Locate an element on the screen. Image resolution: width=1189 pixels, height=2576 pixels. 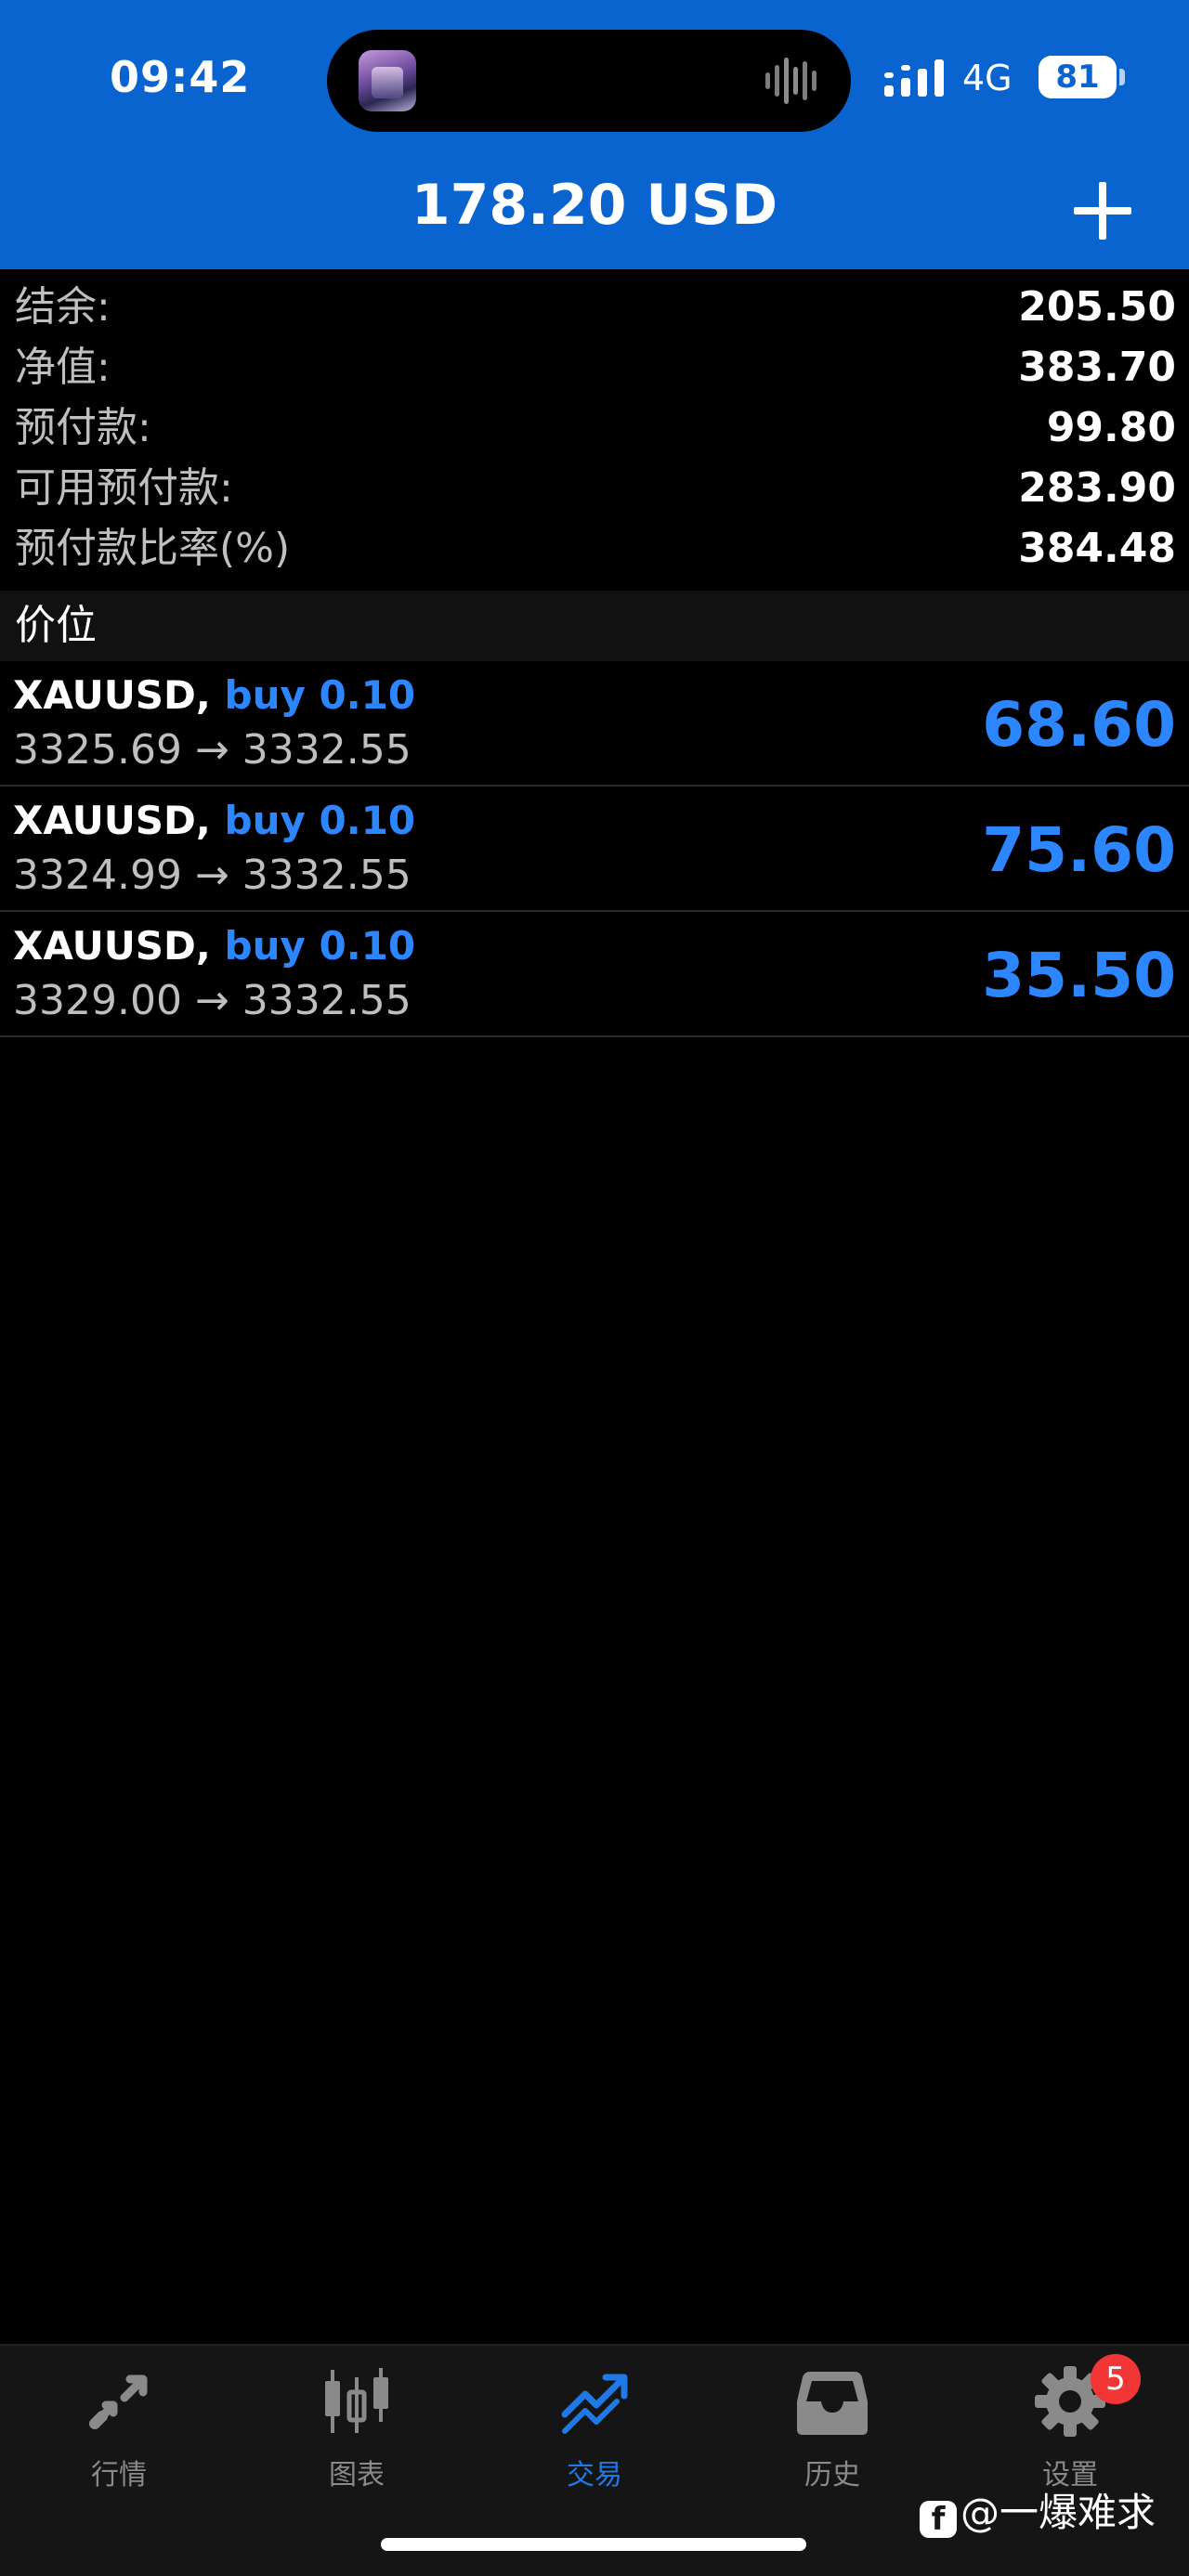
tab-history: 历史 is located at coordinates (832, 2429).